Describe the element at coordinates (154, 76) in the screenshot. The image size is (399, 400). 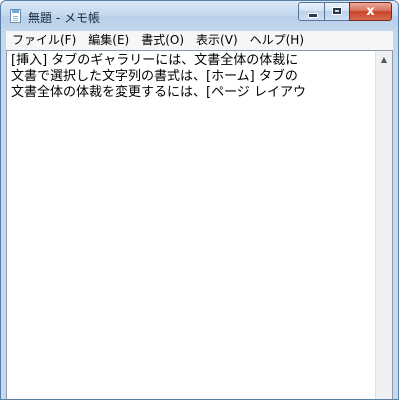
I see `text-line: 文書で選択した文字列の書式は、[ホーム] タブの` at that location.